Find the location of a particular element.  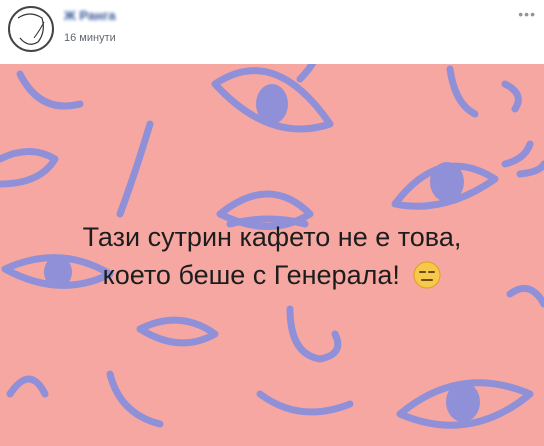

more-options-button: ••• is located at coordinates (527, 14).